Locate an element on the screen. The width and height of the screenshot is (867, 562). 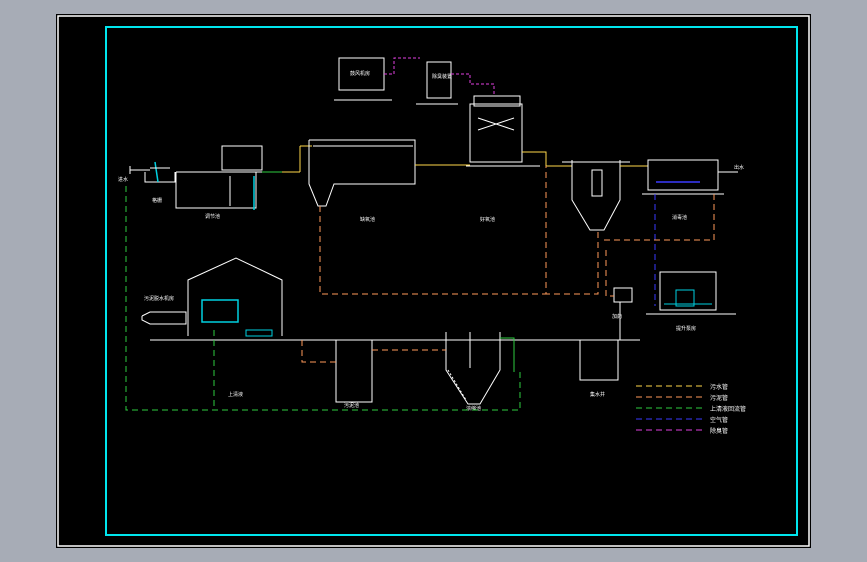
filtrate-label: 上清液 is located at coordinates (235, 394).